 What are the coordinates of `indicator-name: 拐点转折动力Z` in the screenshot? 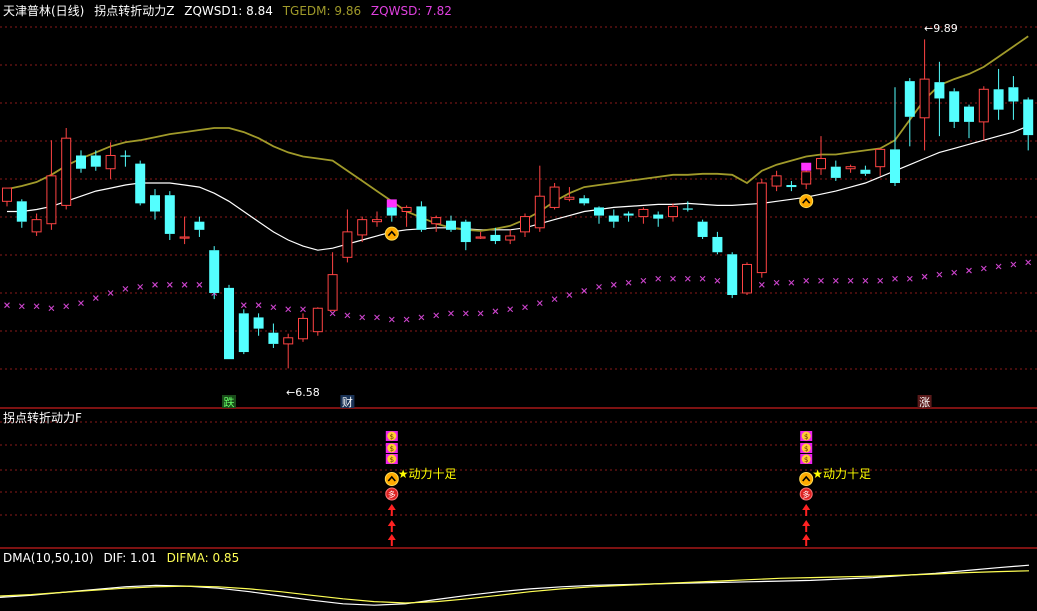 It's located at (134, 11).